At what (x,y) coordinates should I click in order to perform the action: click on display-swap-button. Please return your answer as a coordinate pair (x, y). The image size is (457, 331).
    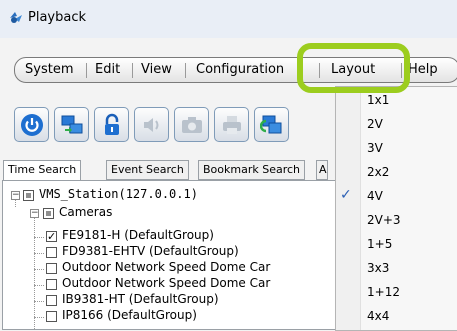
    Looking at the image, I should click on (71, 124).